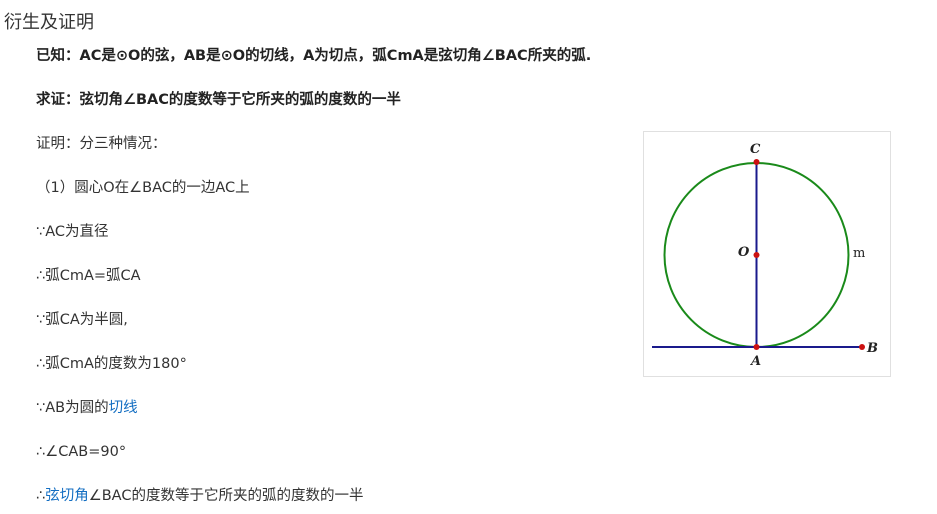  Describe the element at coordinates (218, 100) in the screenshot. I see `prove-statement: 求证：弦切角∠BAC的度数等于它所夹的弧的度数的一半` at that location.